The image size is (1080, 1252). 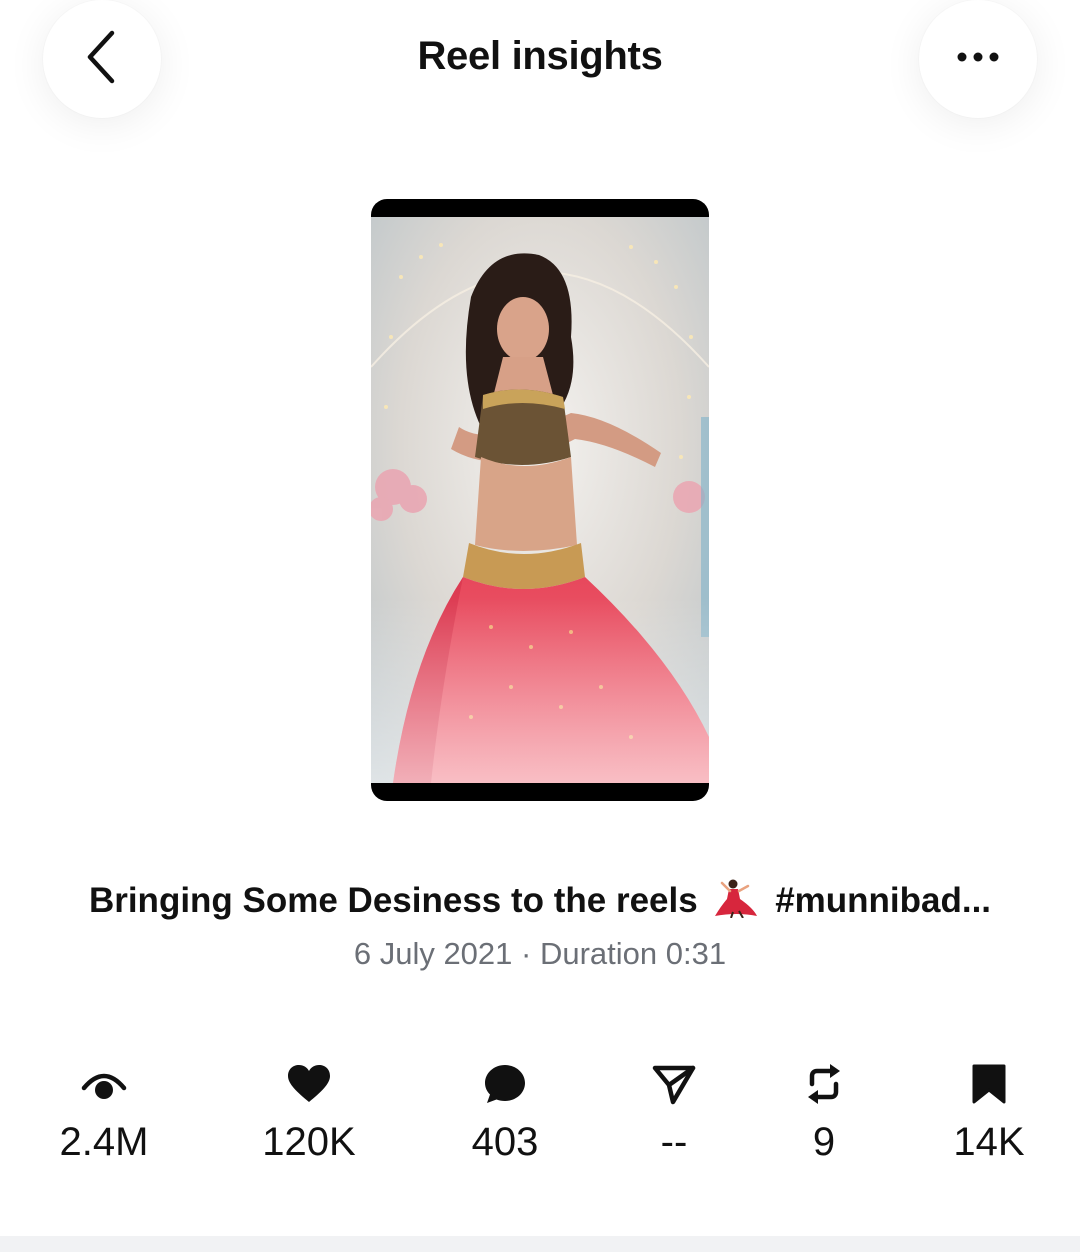 What do you see at coordinates (309, 1142) in the screenshot?
I see `likes-count: 120K` at bounding box center [309, 1142].